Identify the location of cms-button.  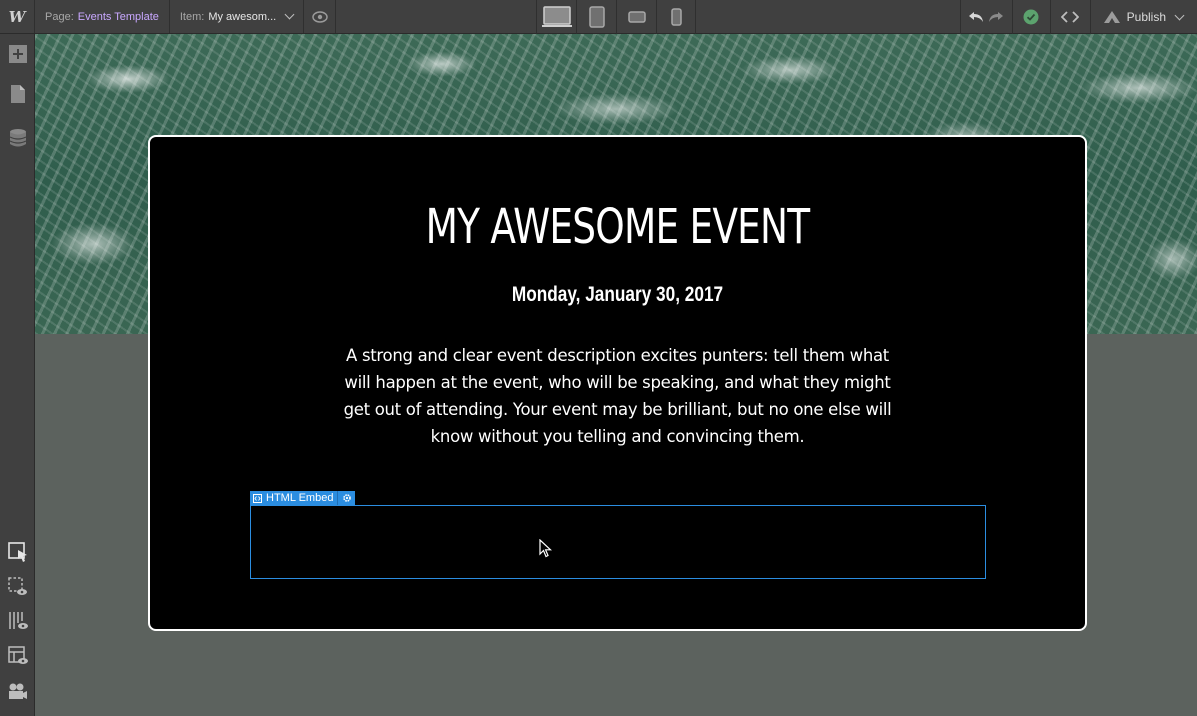
(18, 138).